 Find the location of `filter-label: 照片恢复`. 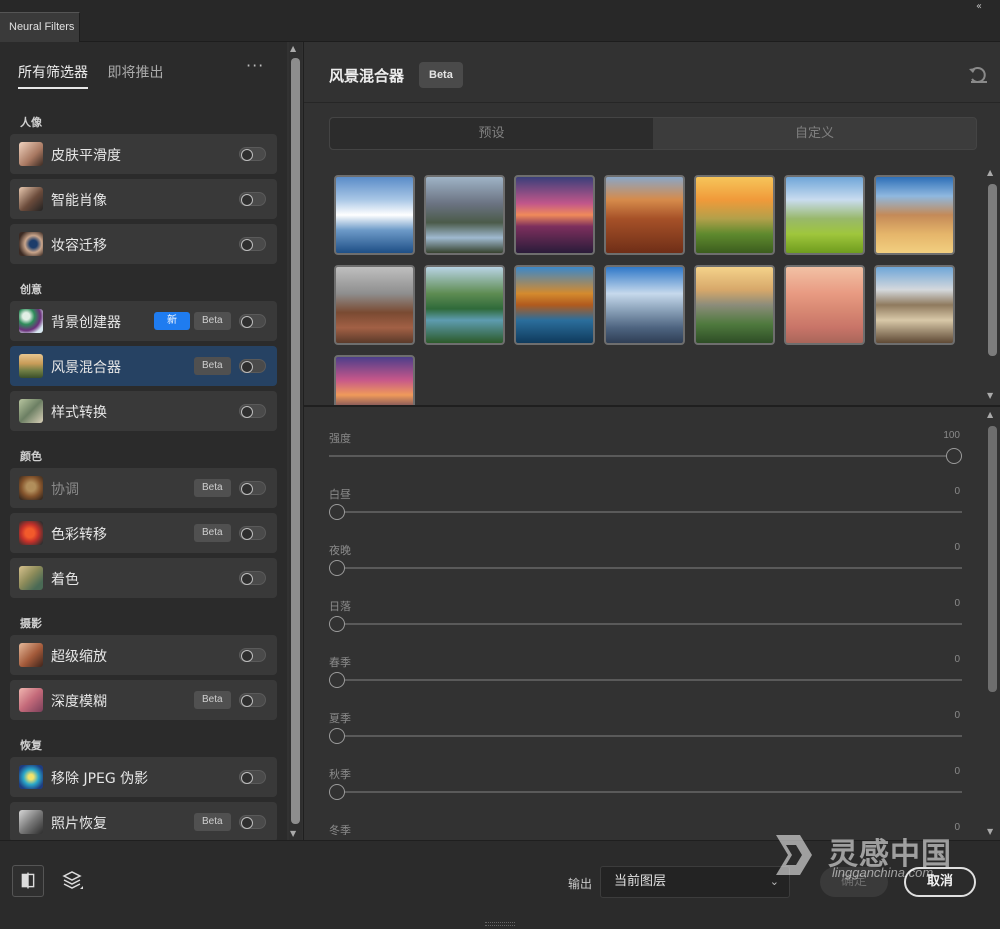

filter-label: 照片恢复 is located at coordinates (79, 824).